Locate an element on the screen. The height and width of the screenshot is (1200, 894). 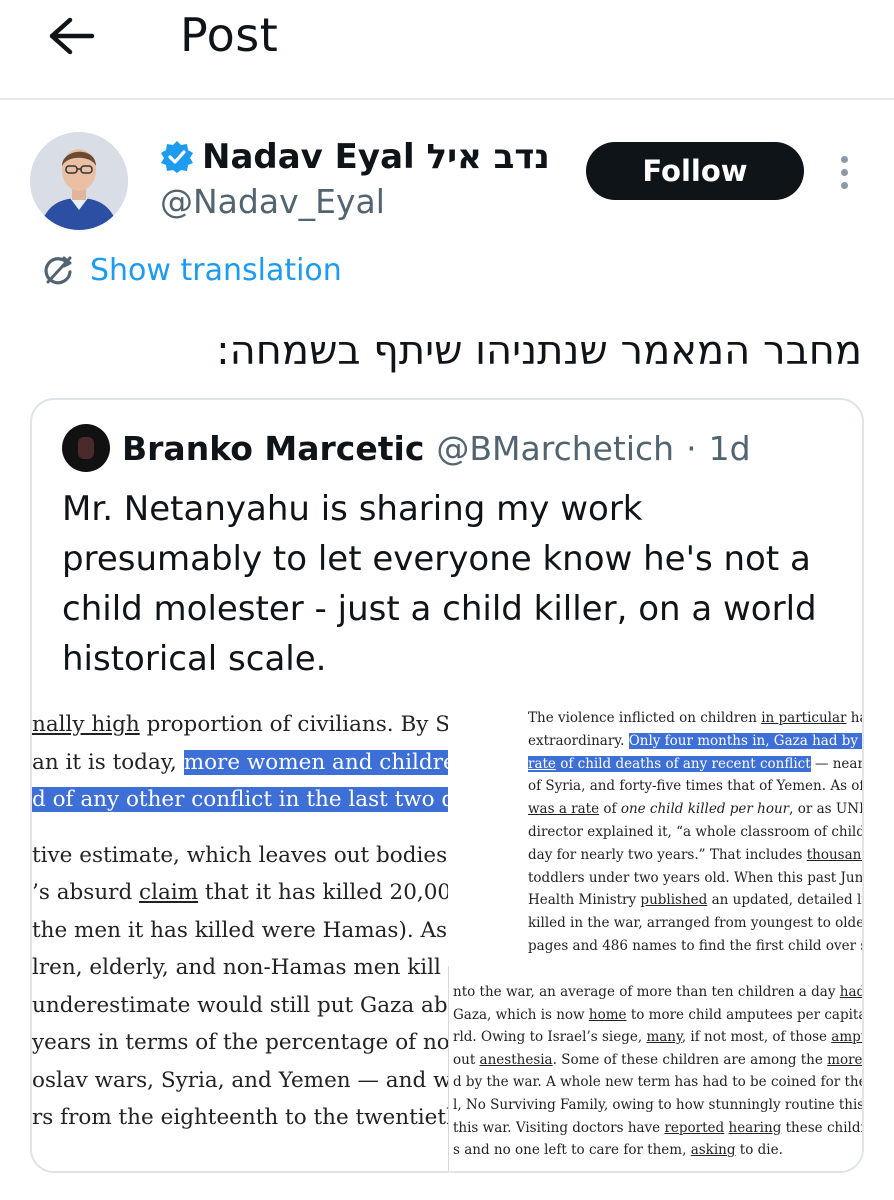
article-line: ’s absurd claim that it has killed 20,00 is located at coordinates (240, 892).